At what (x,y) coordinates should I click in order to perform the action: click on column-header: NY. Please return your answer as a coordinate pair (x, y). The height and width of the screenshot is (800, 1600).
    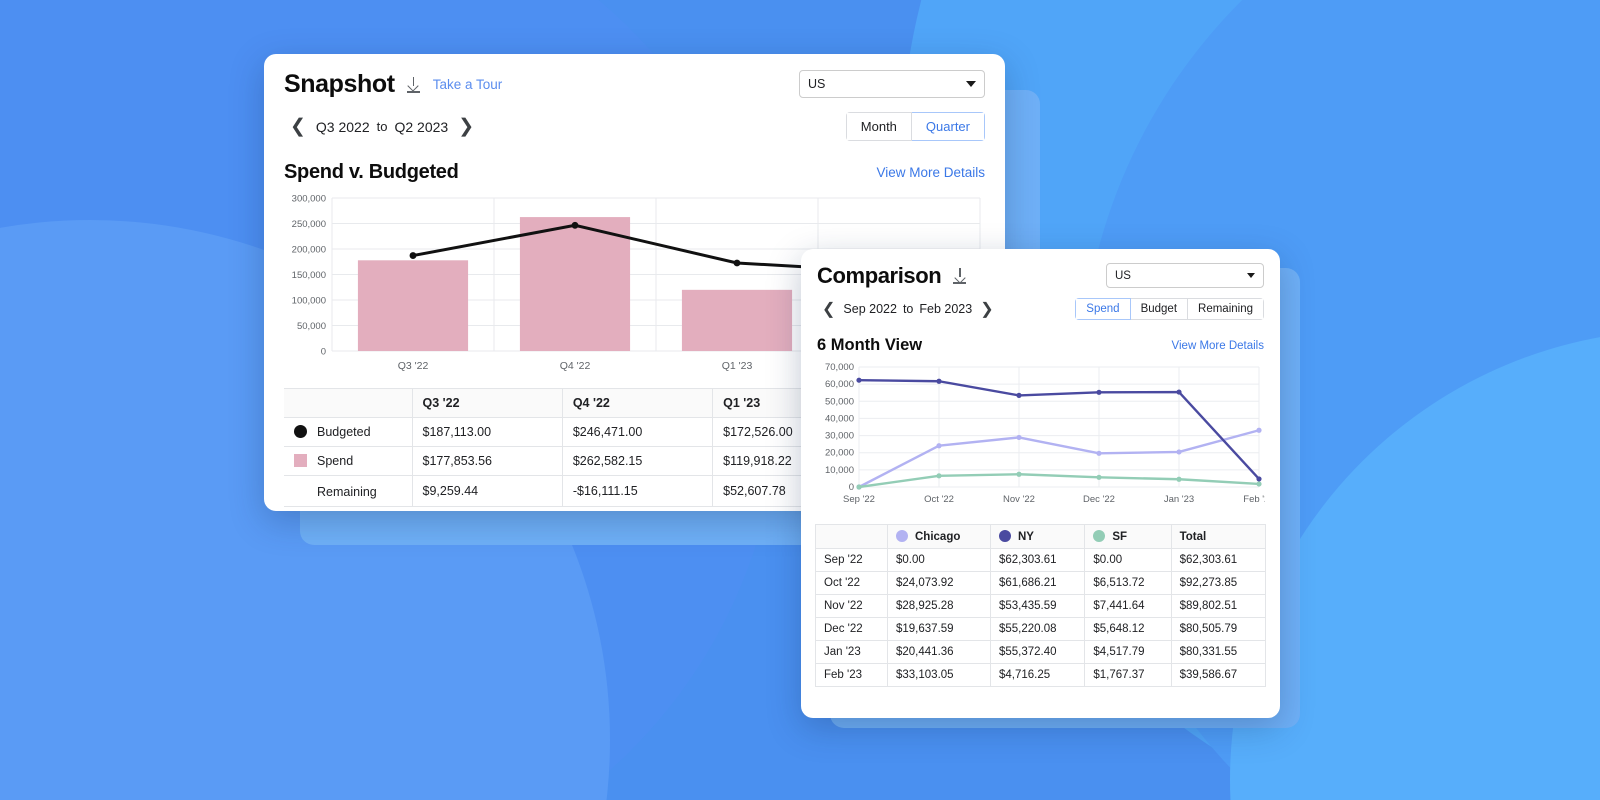
    Looking at the image, I should click on (1037, 536).